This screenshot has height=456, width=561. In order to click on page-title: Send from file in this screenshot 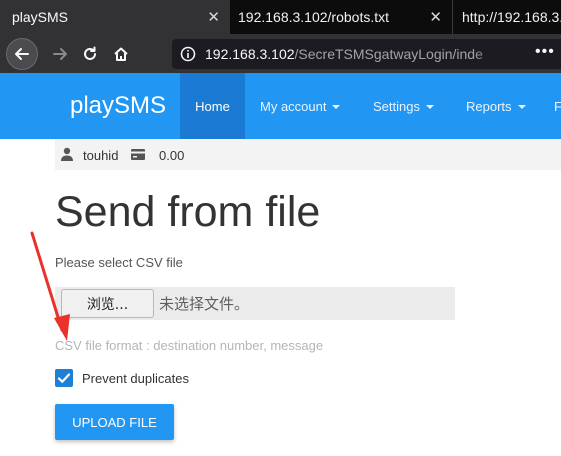, I will do `click(188, 212)`.